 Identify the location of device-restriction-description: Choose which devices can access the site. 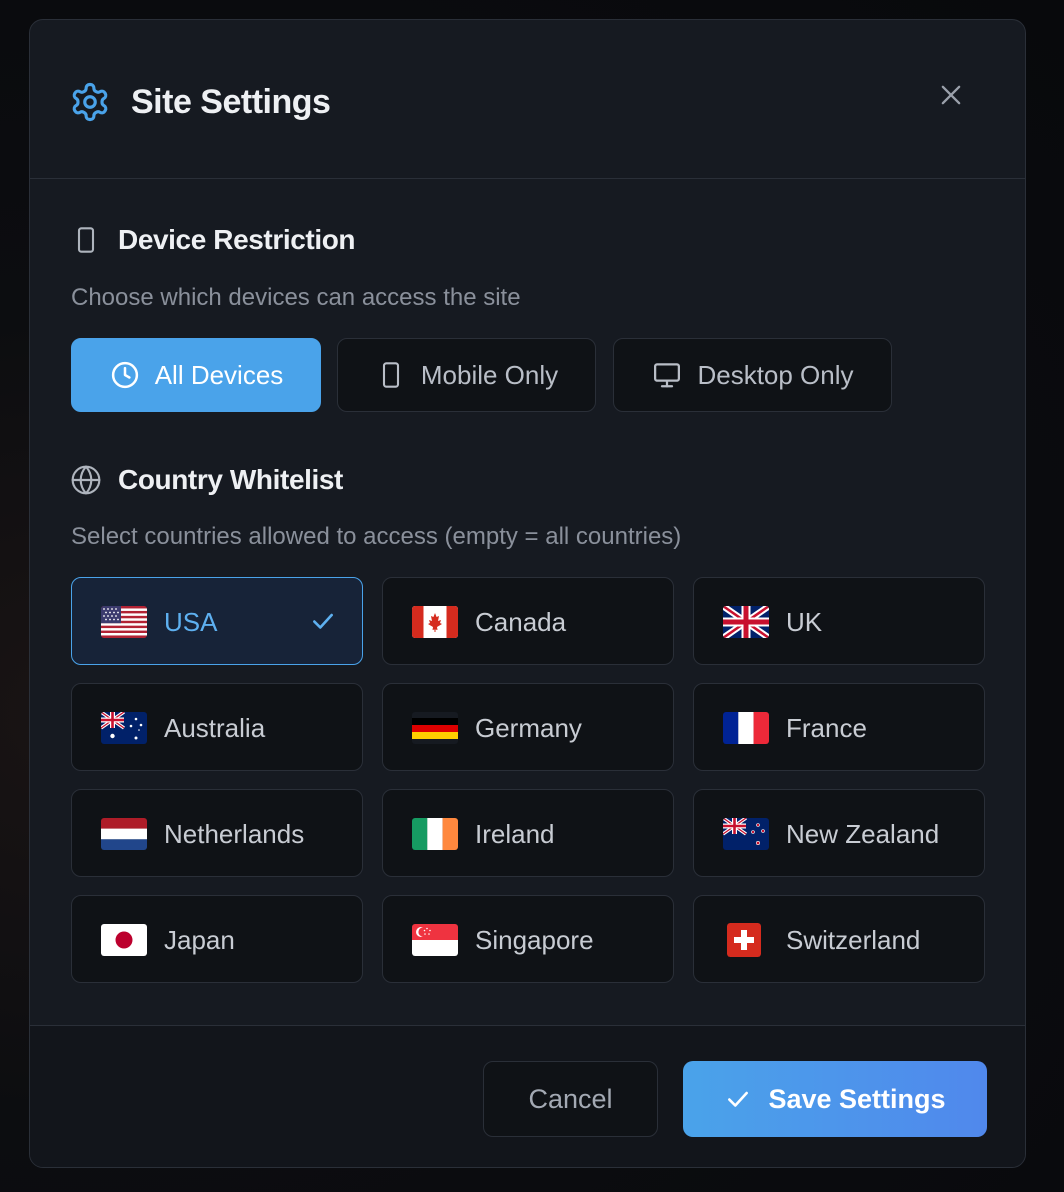
(296, 297).